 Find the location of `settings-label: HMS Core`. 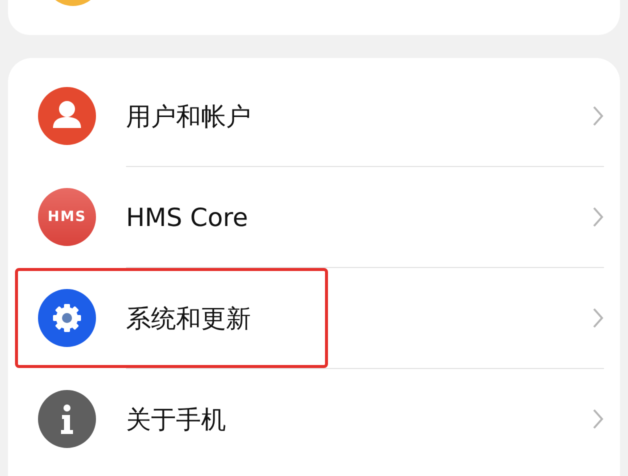

settings-label: HMS Core is located at coordinates (359, 217).